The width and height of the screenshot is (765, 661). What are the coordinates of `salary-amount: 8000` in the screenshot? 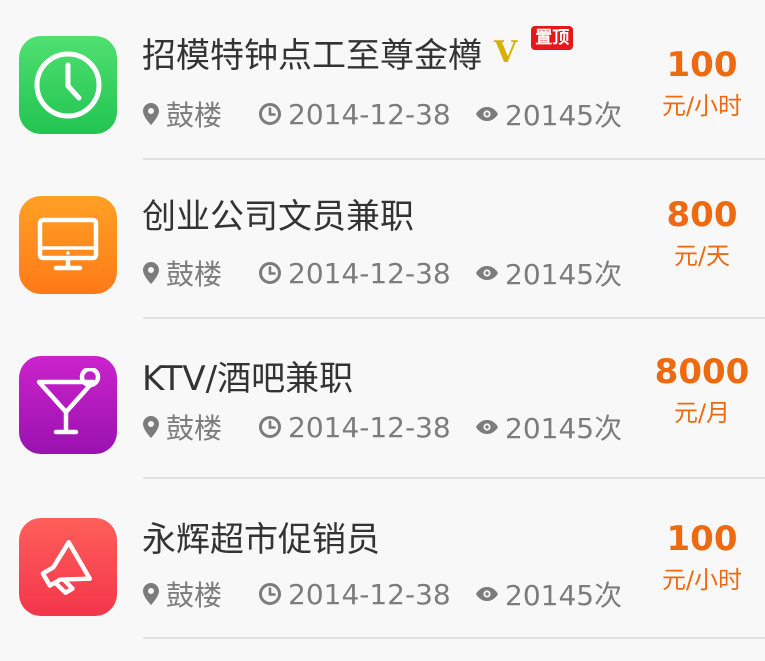 It's located at (702, 372).